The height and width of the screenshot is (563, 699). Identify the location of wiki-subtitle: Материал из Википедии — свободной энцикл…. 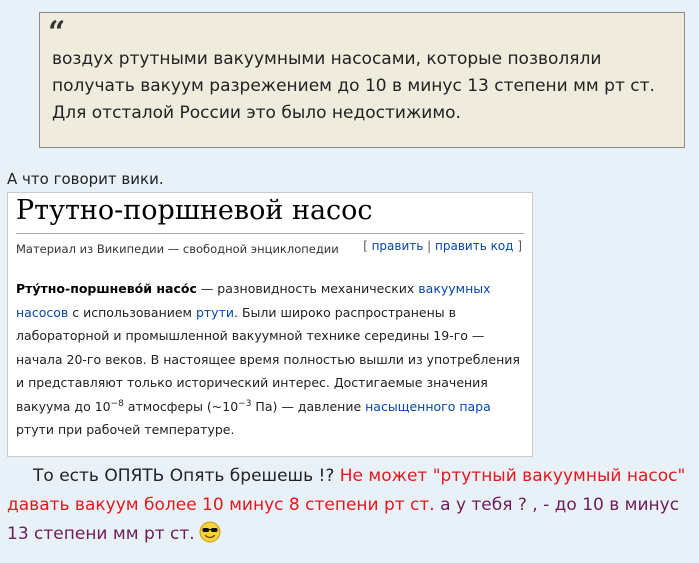
(177, 249).